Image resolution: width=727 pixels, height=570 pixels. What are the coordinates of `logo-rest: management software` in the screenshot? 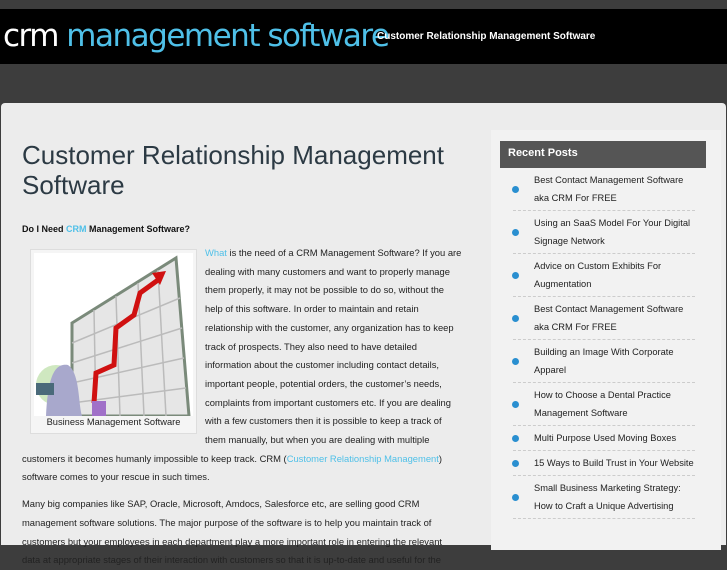 It's located at (223, 36).